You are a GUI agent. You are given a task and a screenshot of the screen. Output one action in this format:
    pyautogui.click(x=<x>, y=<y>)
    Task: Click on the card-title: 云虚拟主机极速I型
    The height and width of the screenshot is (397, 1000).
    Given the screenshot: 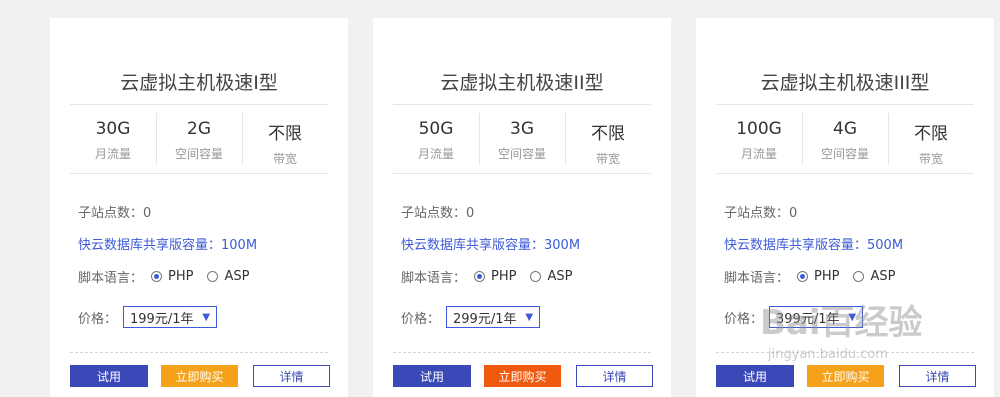 What is the action you would take?
    pyautogui.click(x=199, y=83)
    